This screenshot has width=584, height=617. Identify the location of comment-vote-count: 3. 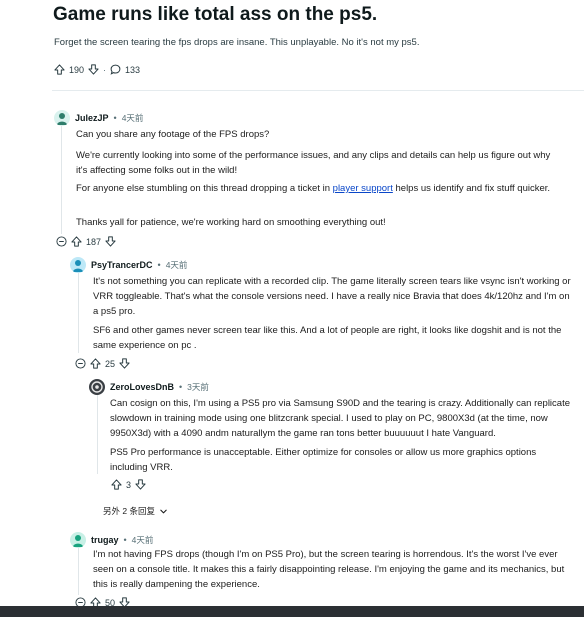
(129, 484).